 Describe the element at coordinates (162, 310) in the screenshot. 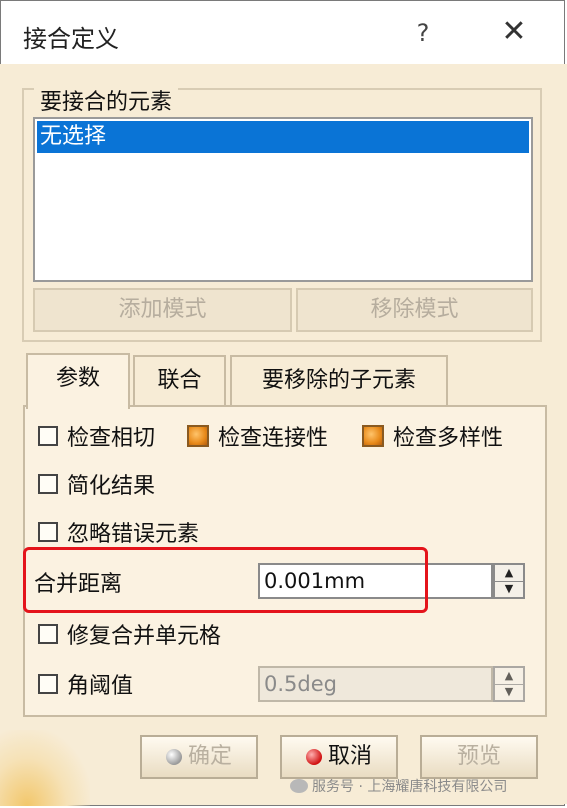

I see `add-mode-button: 添加模式` at that location.